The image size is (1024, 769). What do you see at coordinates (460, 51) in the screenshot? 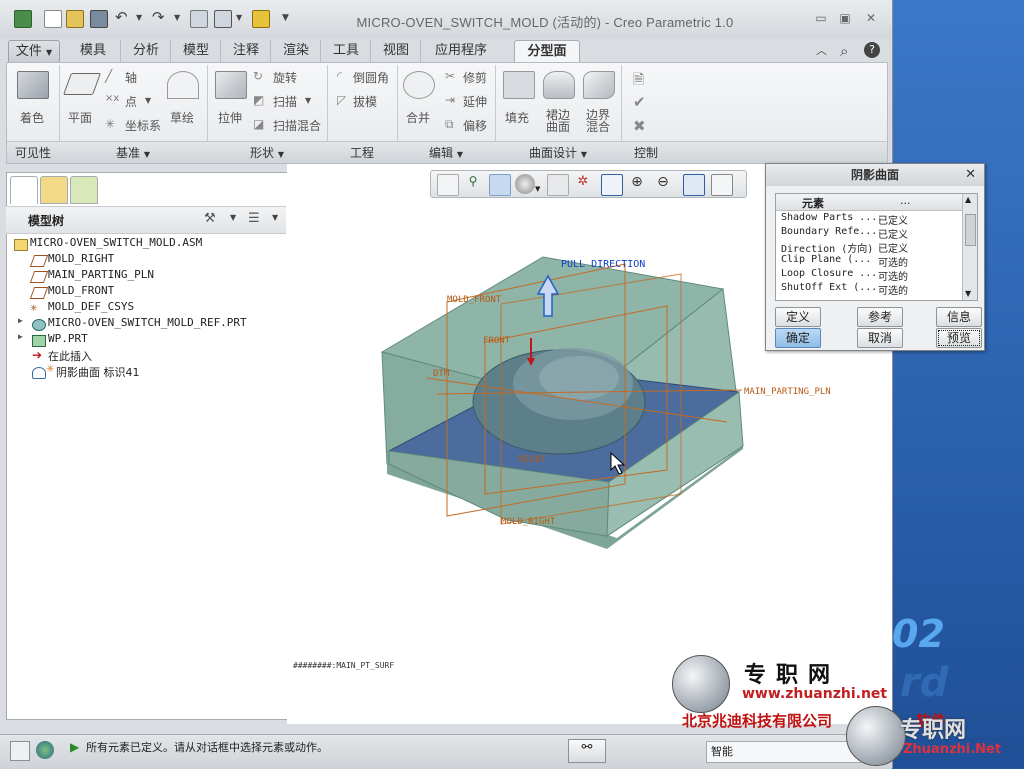
I see `tab-applications: 应用程序` at bounding box center [460, 51].